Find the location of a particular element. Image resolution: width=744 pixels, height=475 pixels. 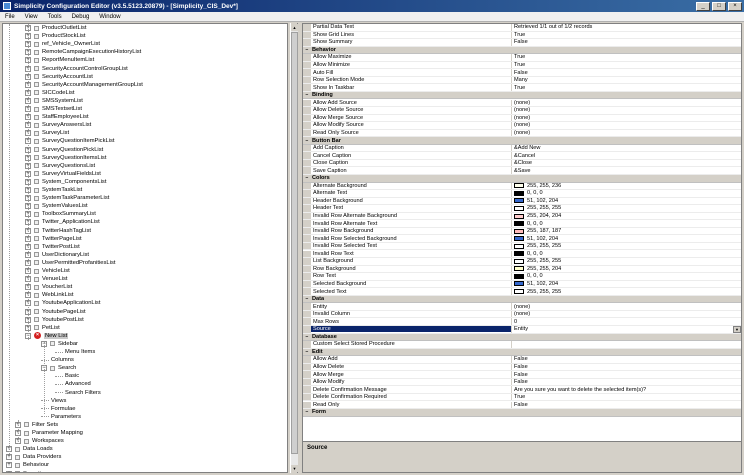

property-row: Add Caption &Add New is located at coordinates (522, 148).